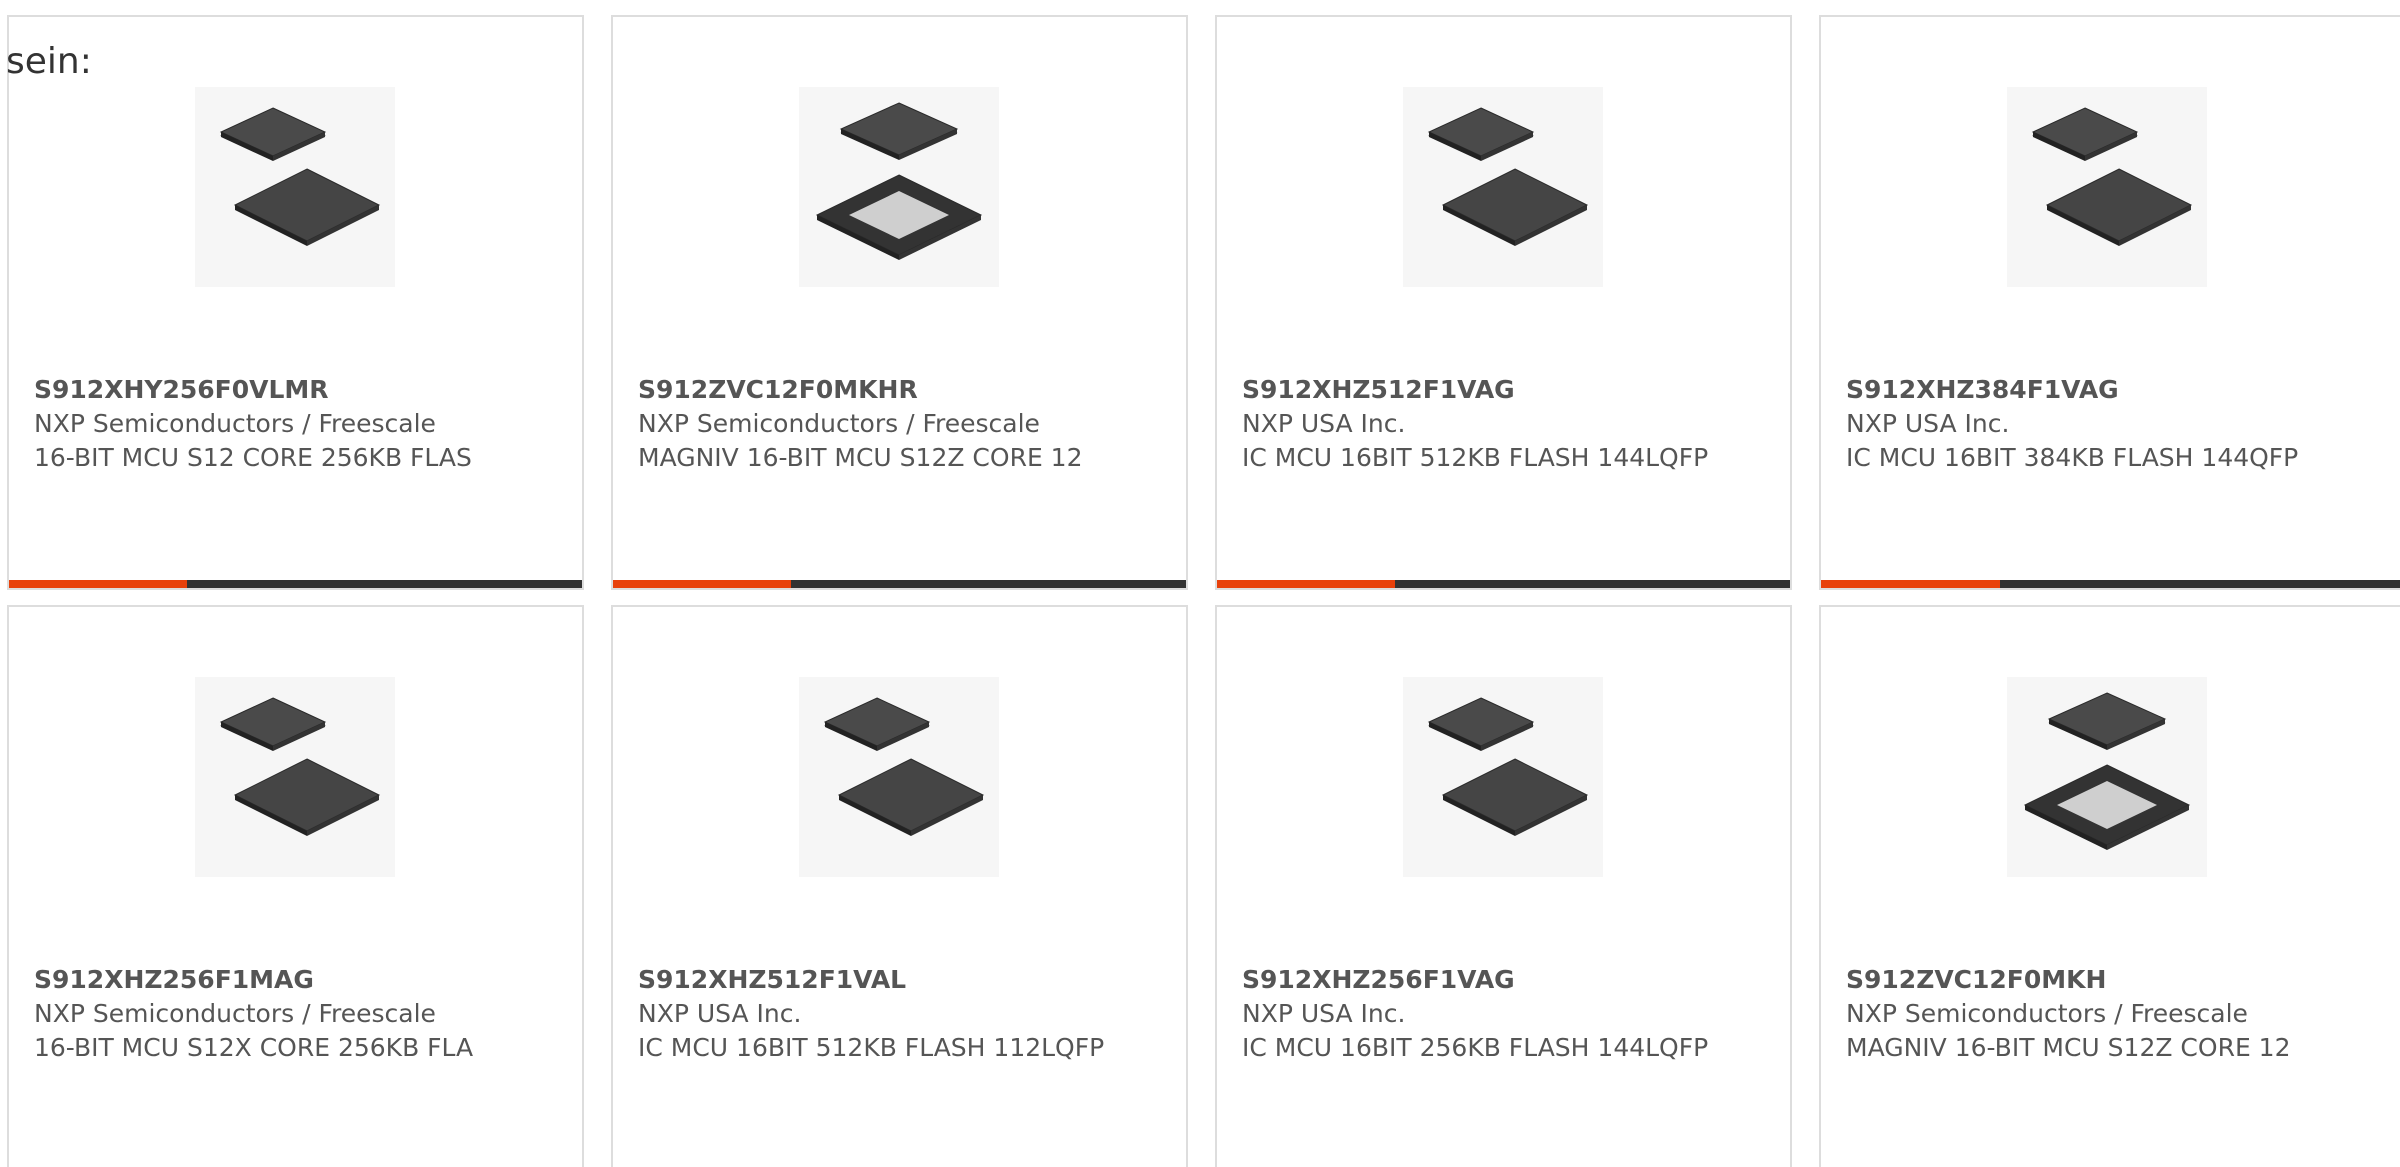 This screenshot has height=1167, width=2400. What do you see at coordinates (269, 980) in the screenshot?
I see `part-number-link: S912XHZ256F1MAG` at bounding box center [269, 980].